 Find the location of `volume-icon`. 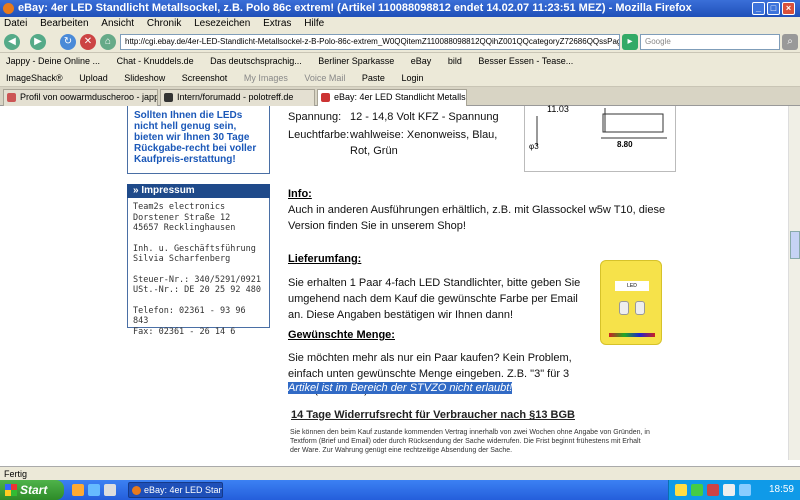

volume-icon is located at coordinates (745, 490).